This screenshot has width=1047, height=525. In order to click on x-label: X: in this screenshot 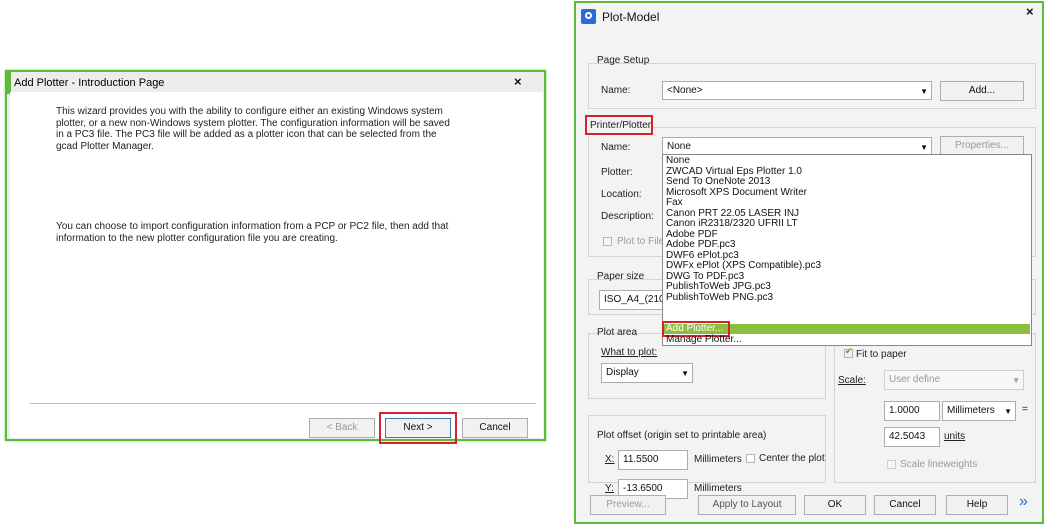, I will do `click(610, 459)`.